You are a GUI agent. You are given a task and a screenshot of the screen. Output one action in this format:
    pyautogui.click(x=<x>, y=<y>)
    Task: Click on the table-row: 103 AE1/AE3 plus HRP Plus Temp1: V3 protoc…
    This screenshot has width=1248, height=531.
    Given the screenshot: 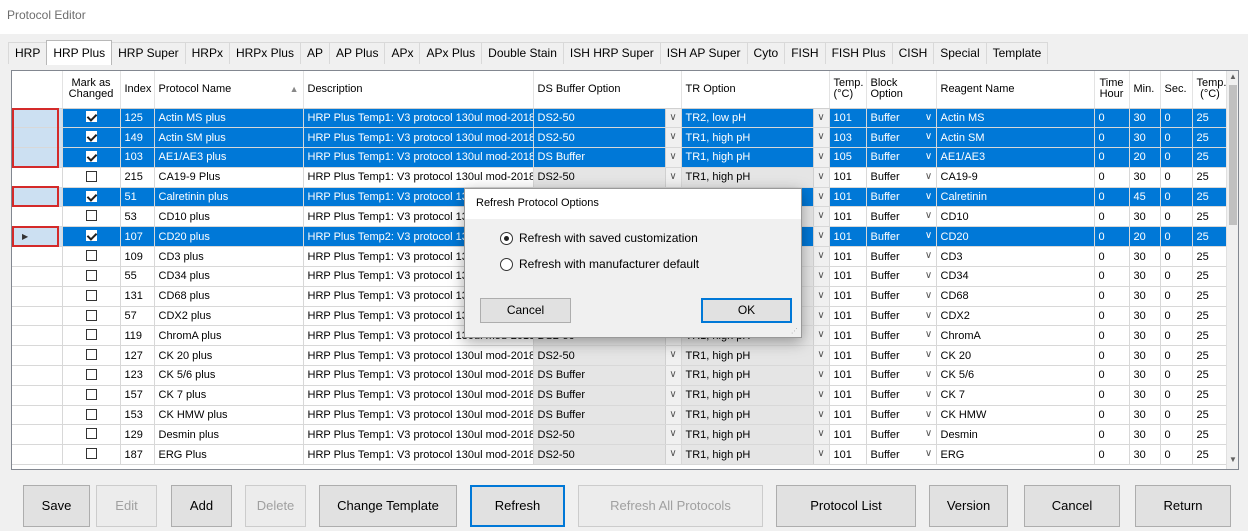 What is the action you would take?
    pyautogui.click(x=620, y=157)
    